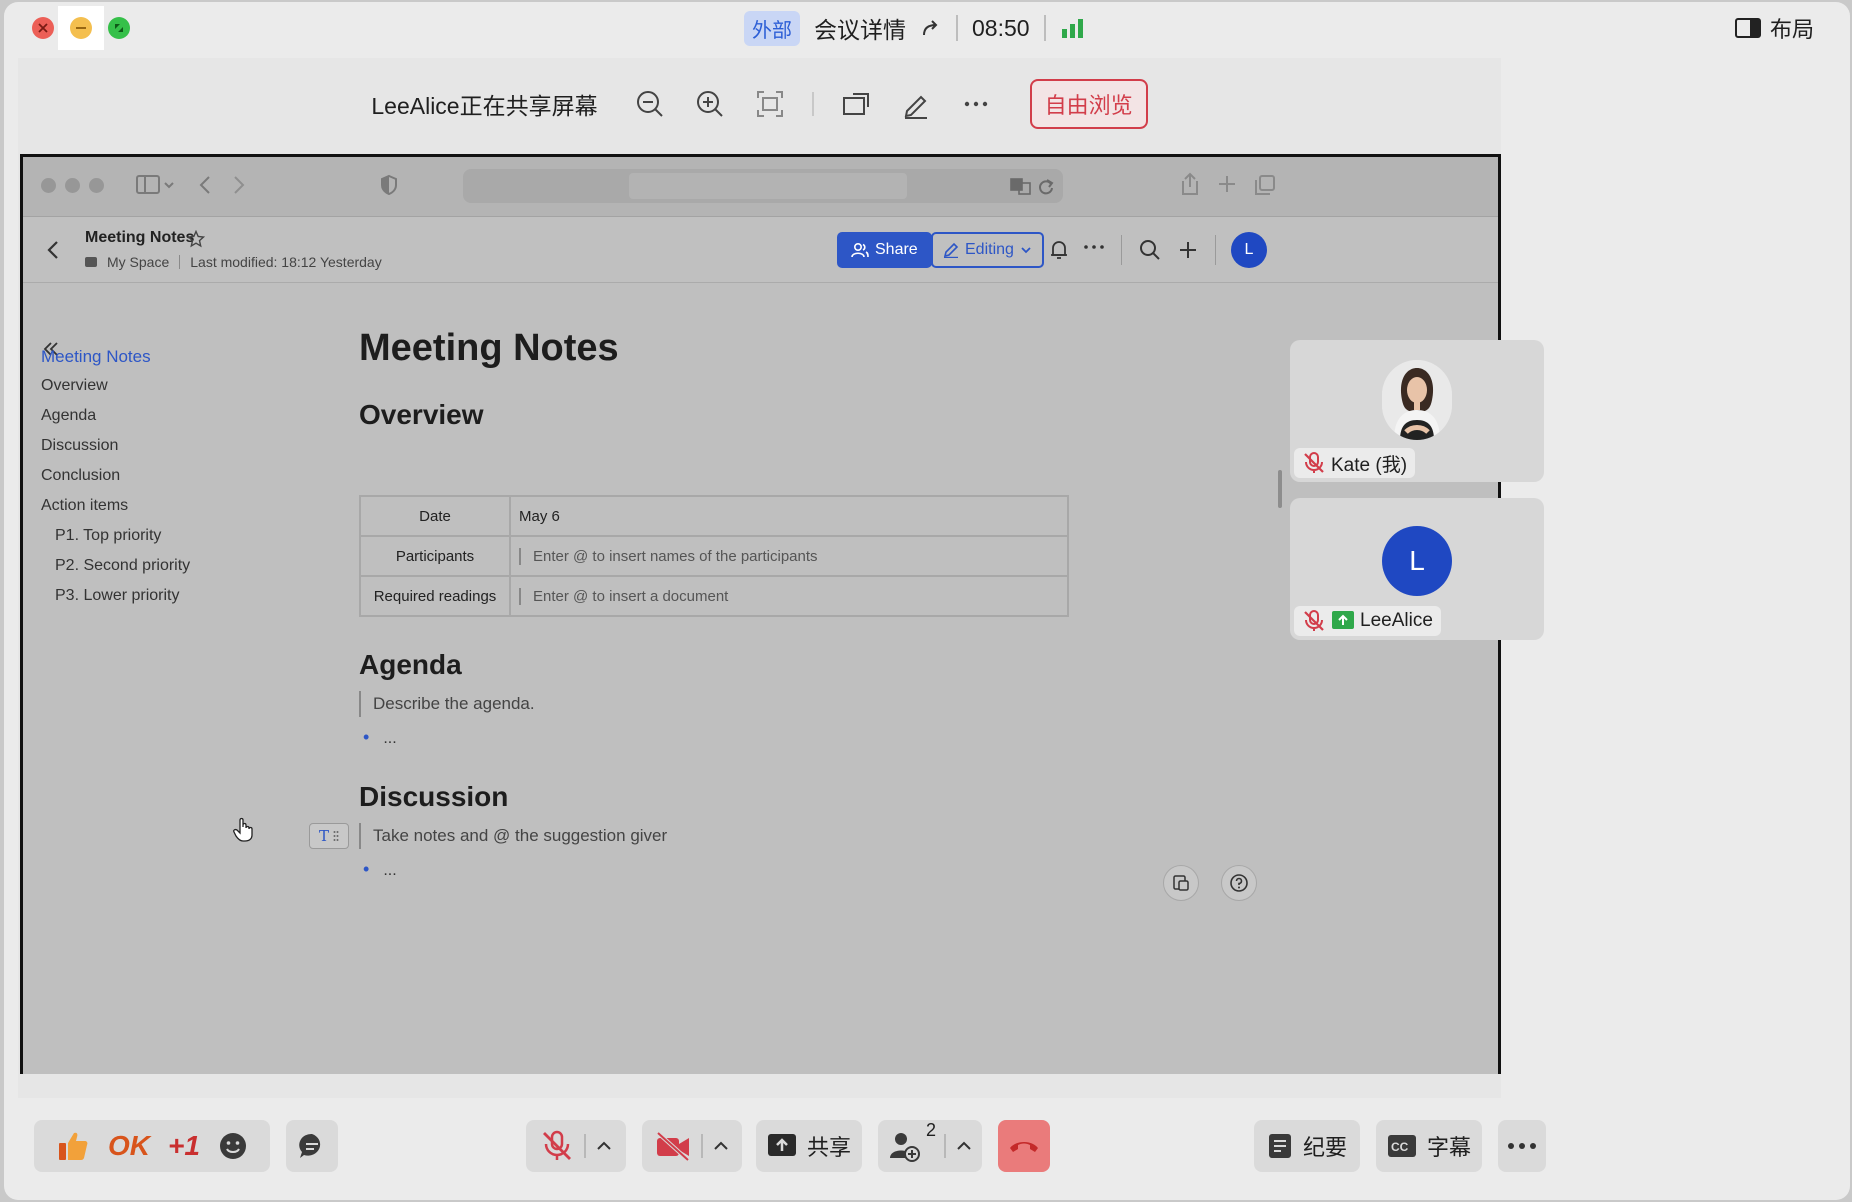 The image size is (1852, 1202). What do you see at coordinates (108, 536) in the screenshot?
I see `toc-item: P1. Top priority` at bounding box center [108, 536].